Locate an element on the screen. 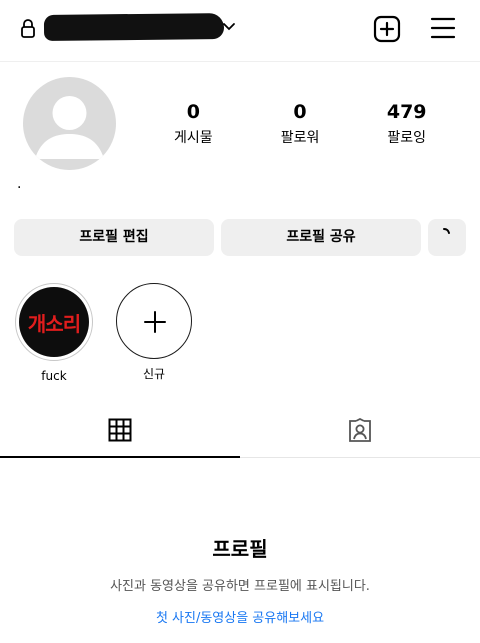 This screenshot has height=643, width=480. highlight-cover: 개소리 is located at coordinates (54, 322).